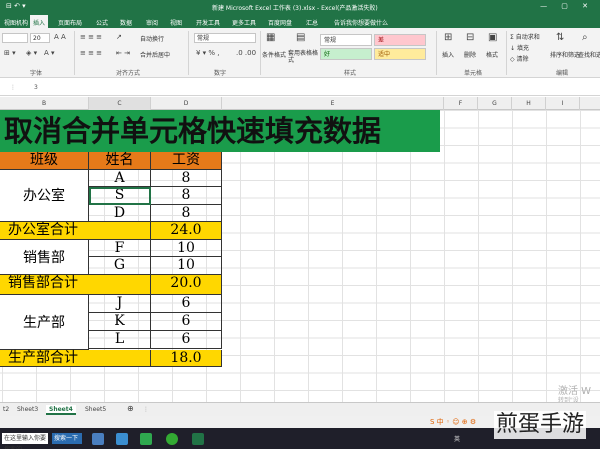  Describe the element at coordinates (16, 22) in the screenshot. I see `tab-file: 视图机构` at that location.